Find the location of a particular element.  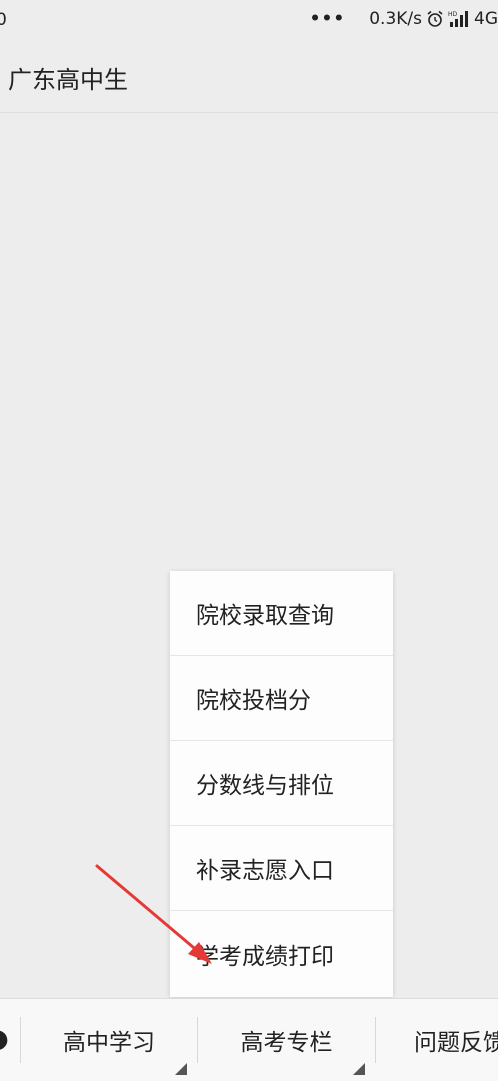

svg-text: HD is located at coordinates (453, 14).